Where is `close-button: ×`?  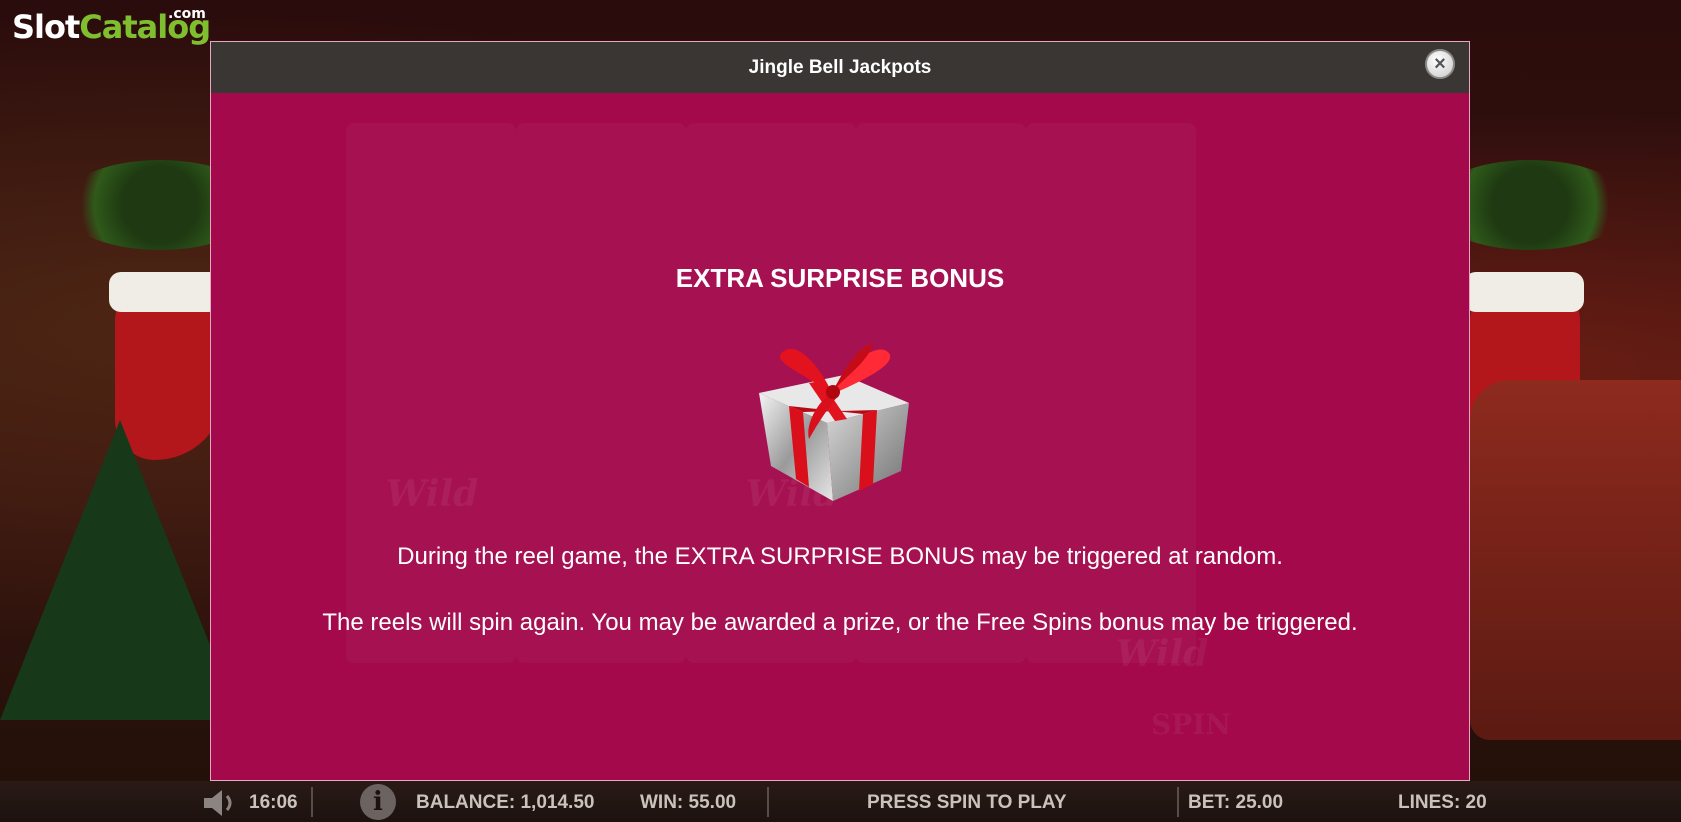 close-button: × is located at coordinates (1440, 64).